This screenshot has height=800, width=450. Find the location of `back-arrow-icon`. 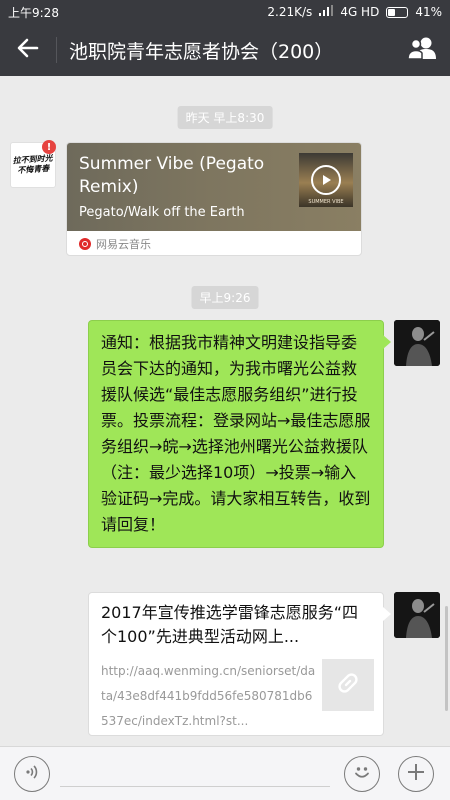

back-arrow-icon is located at coordinates (28, 50).